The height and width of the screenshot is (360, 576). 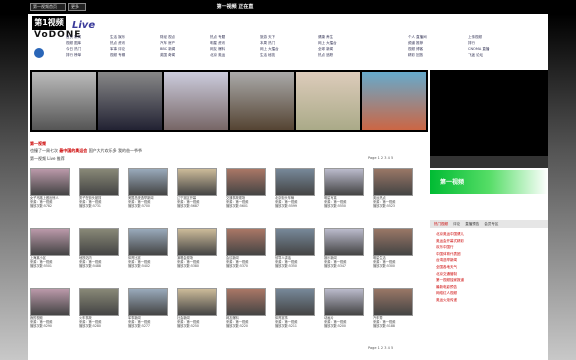 I want to click on video-card: 网友爆料 来源：第一视频 播放次数:5220, so click(x=248, y=317).